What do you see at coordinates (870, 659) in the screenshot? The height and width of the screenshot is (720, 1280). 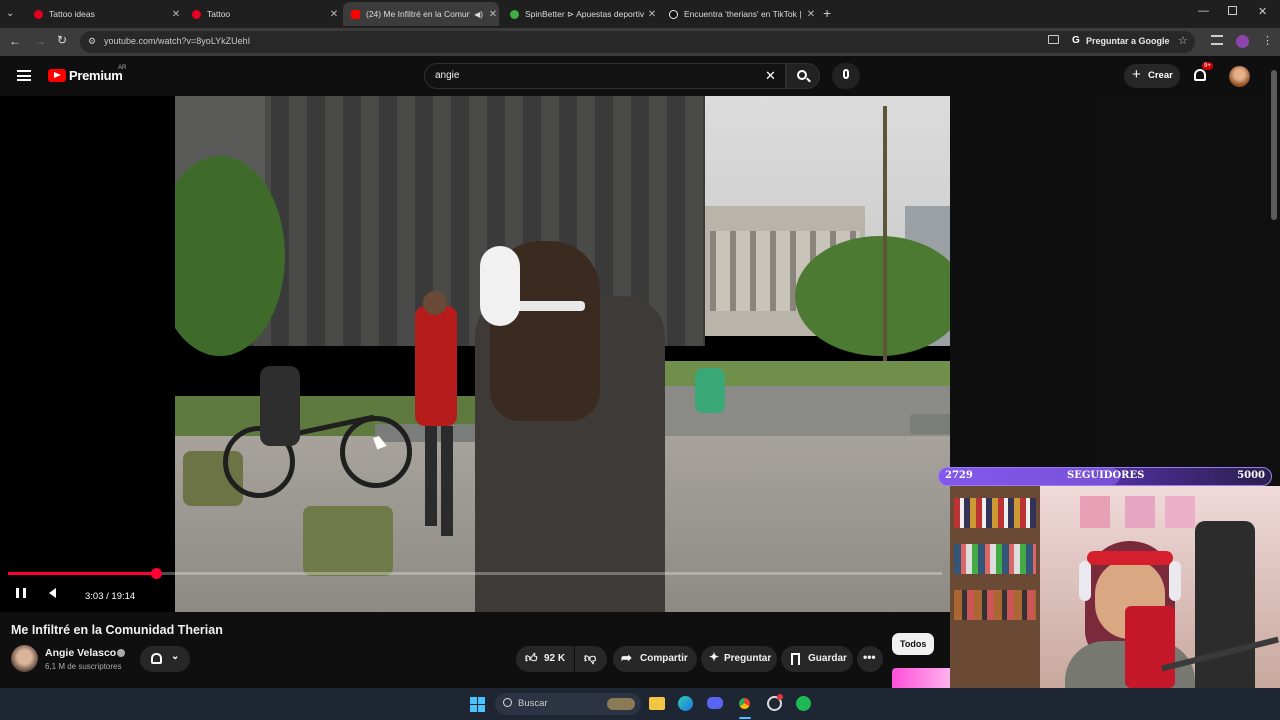 I see `more-actions-button: •••` at bounding box center [870, 659].